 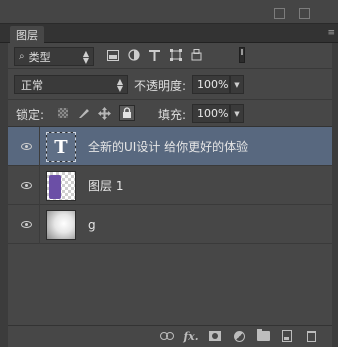 What do you see at coordinates (172, 115) in the screenshot?
I see `fill-label: 填充:` at bounding box center [172, 115].